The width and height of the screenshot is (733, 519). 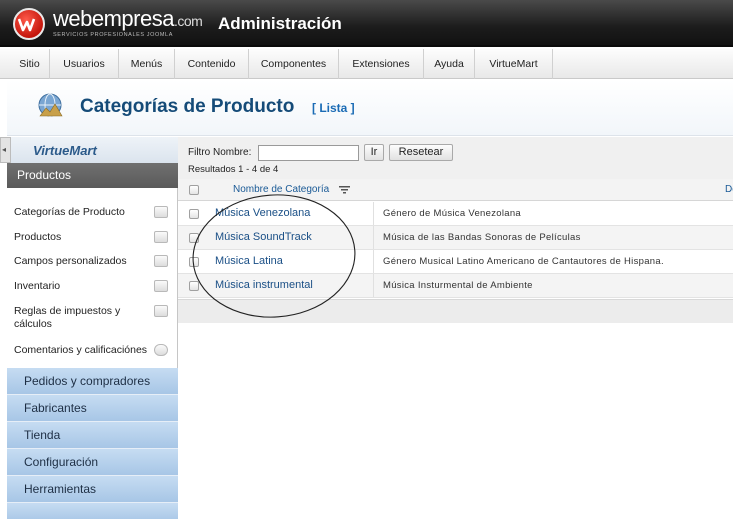 What do you see at coordinates (220, 152) in the screenshot?
I see `filter-label: Filtro Nombre:` at bounding box center [220, 152].